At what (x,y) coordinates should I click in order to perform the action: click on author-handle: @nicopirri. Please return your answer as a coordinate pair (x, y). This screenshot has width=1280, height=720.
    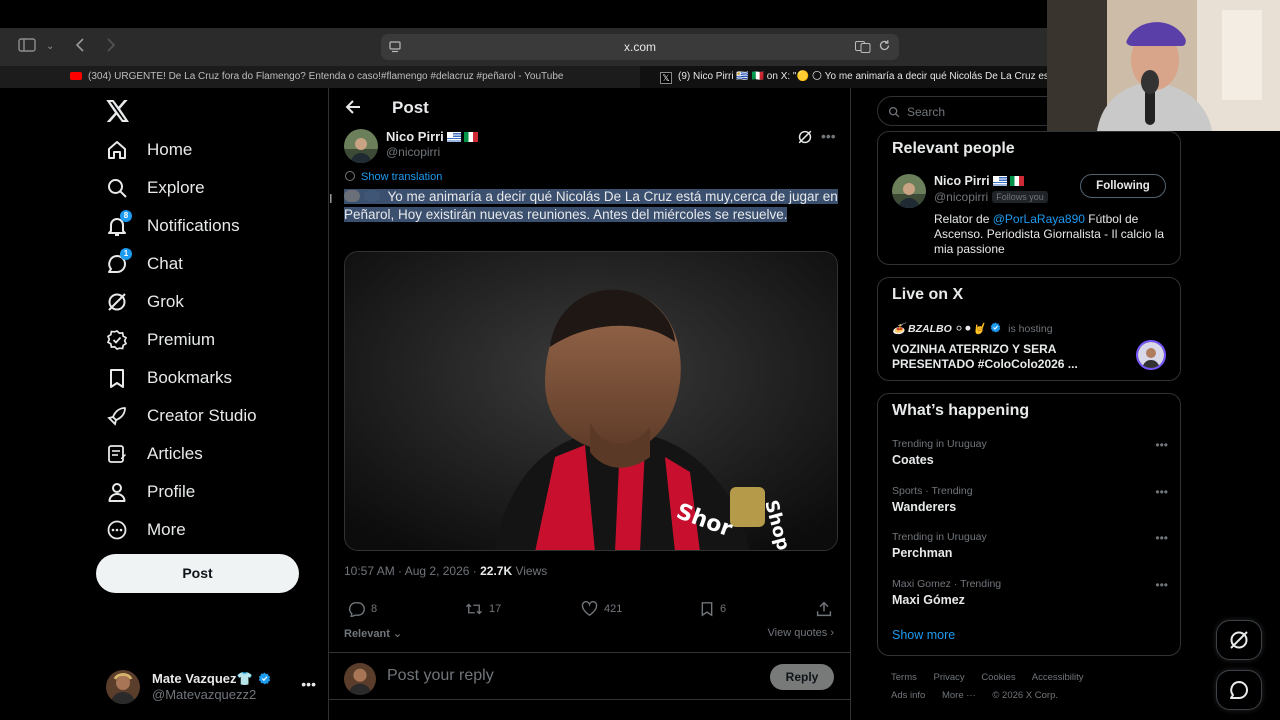
    Looking at the image, I should click on (413, 152).